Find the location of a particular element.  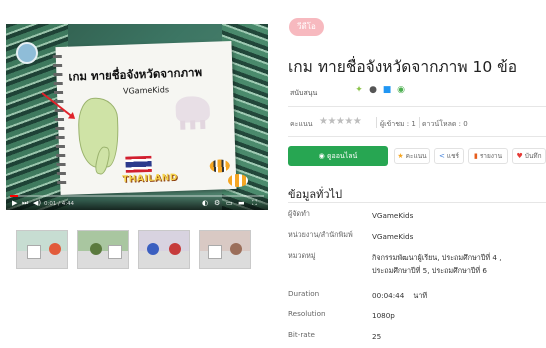

logo-circle is located at coordinates (27, 53).